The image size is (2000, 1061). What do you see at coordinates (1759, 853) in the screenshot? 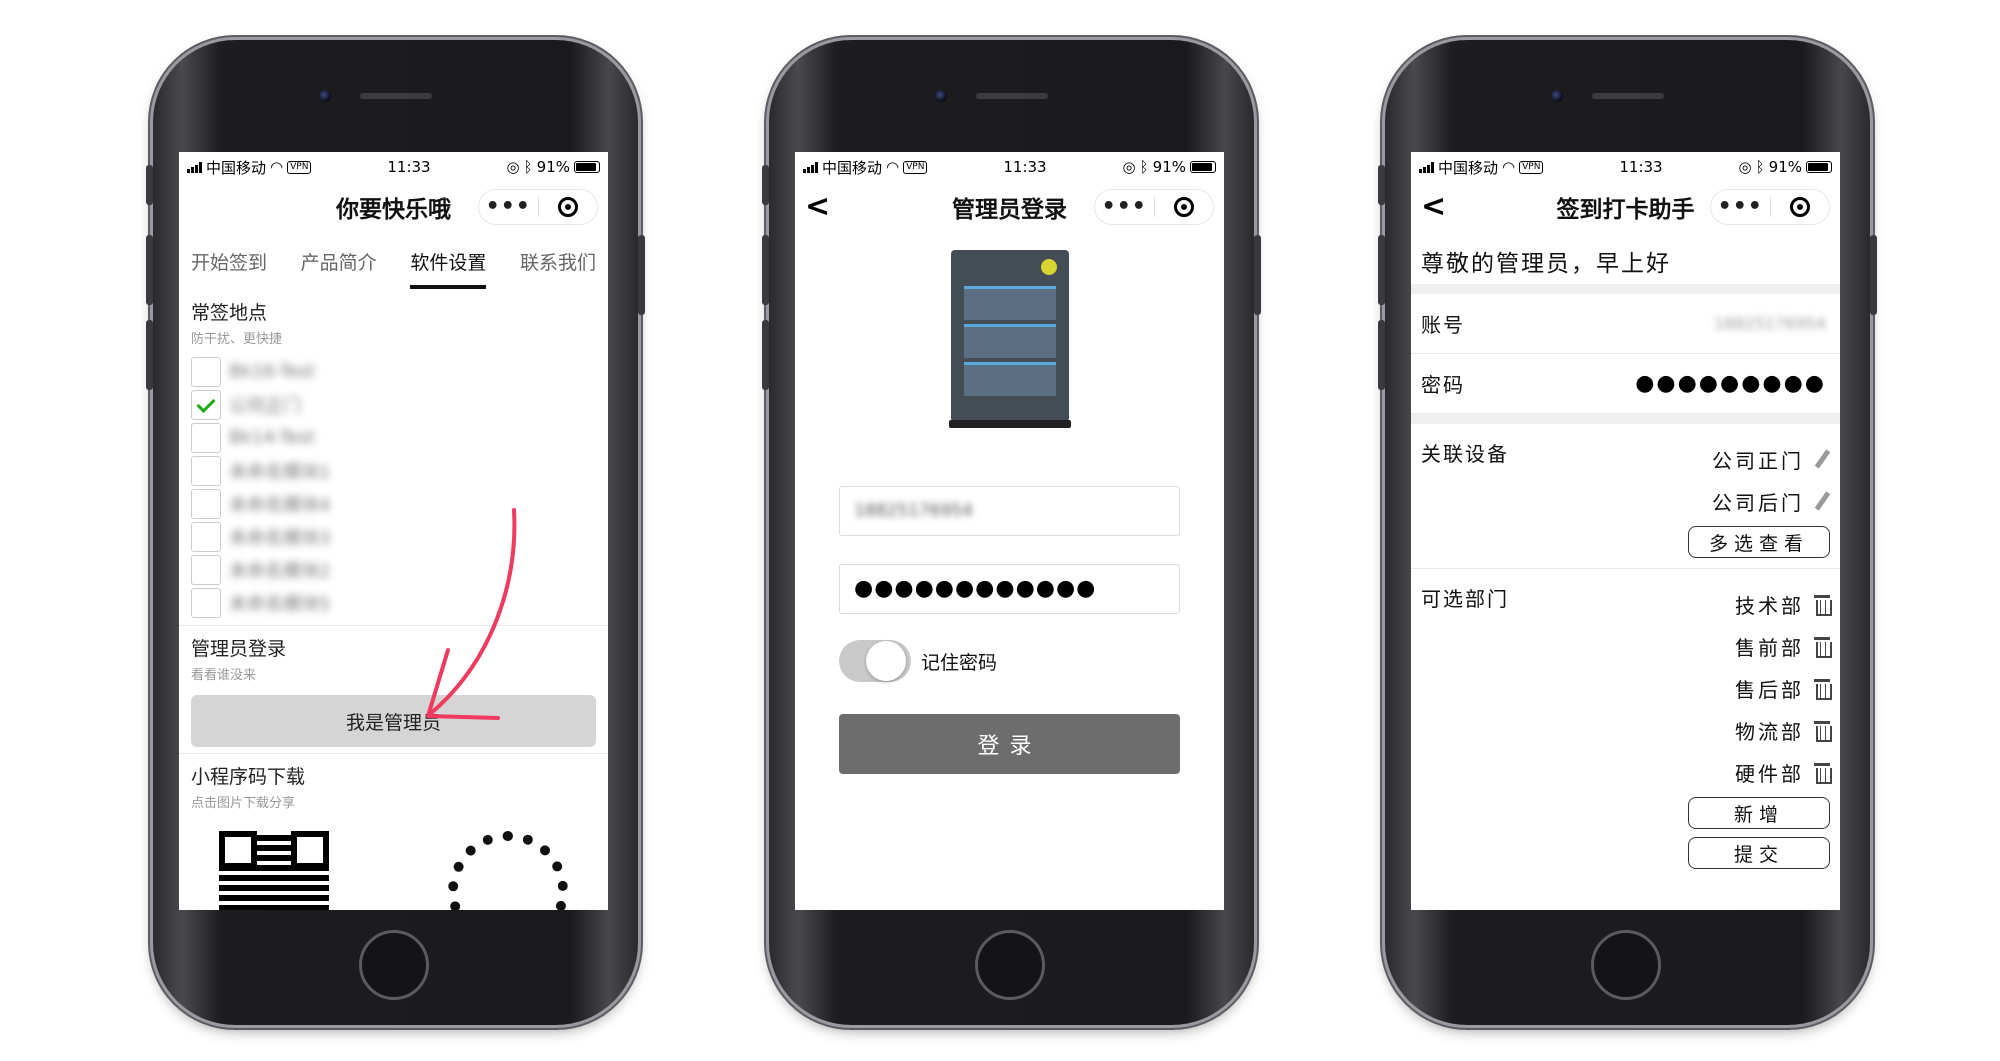
I see `submit-button: 提交` at bounding box center [1759, 853].